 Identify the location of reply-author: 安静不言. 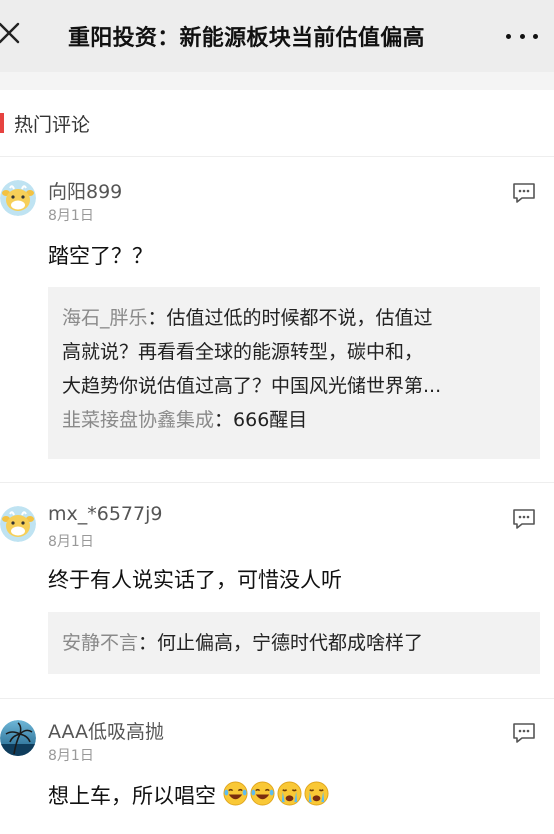
(100, 643).